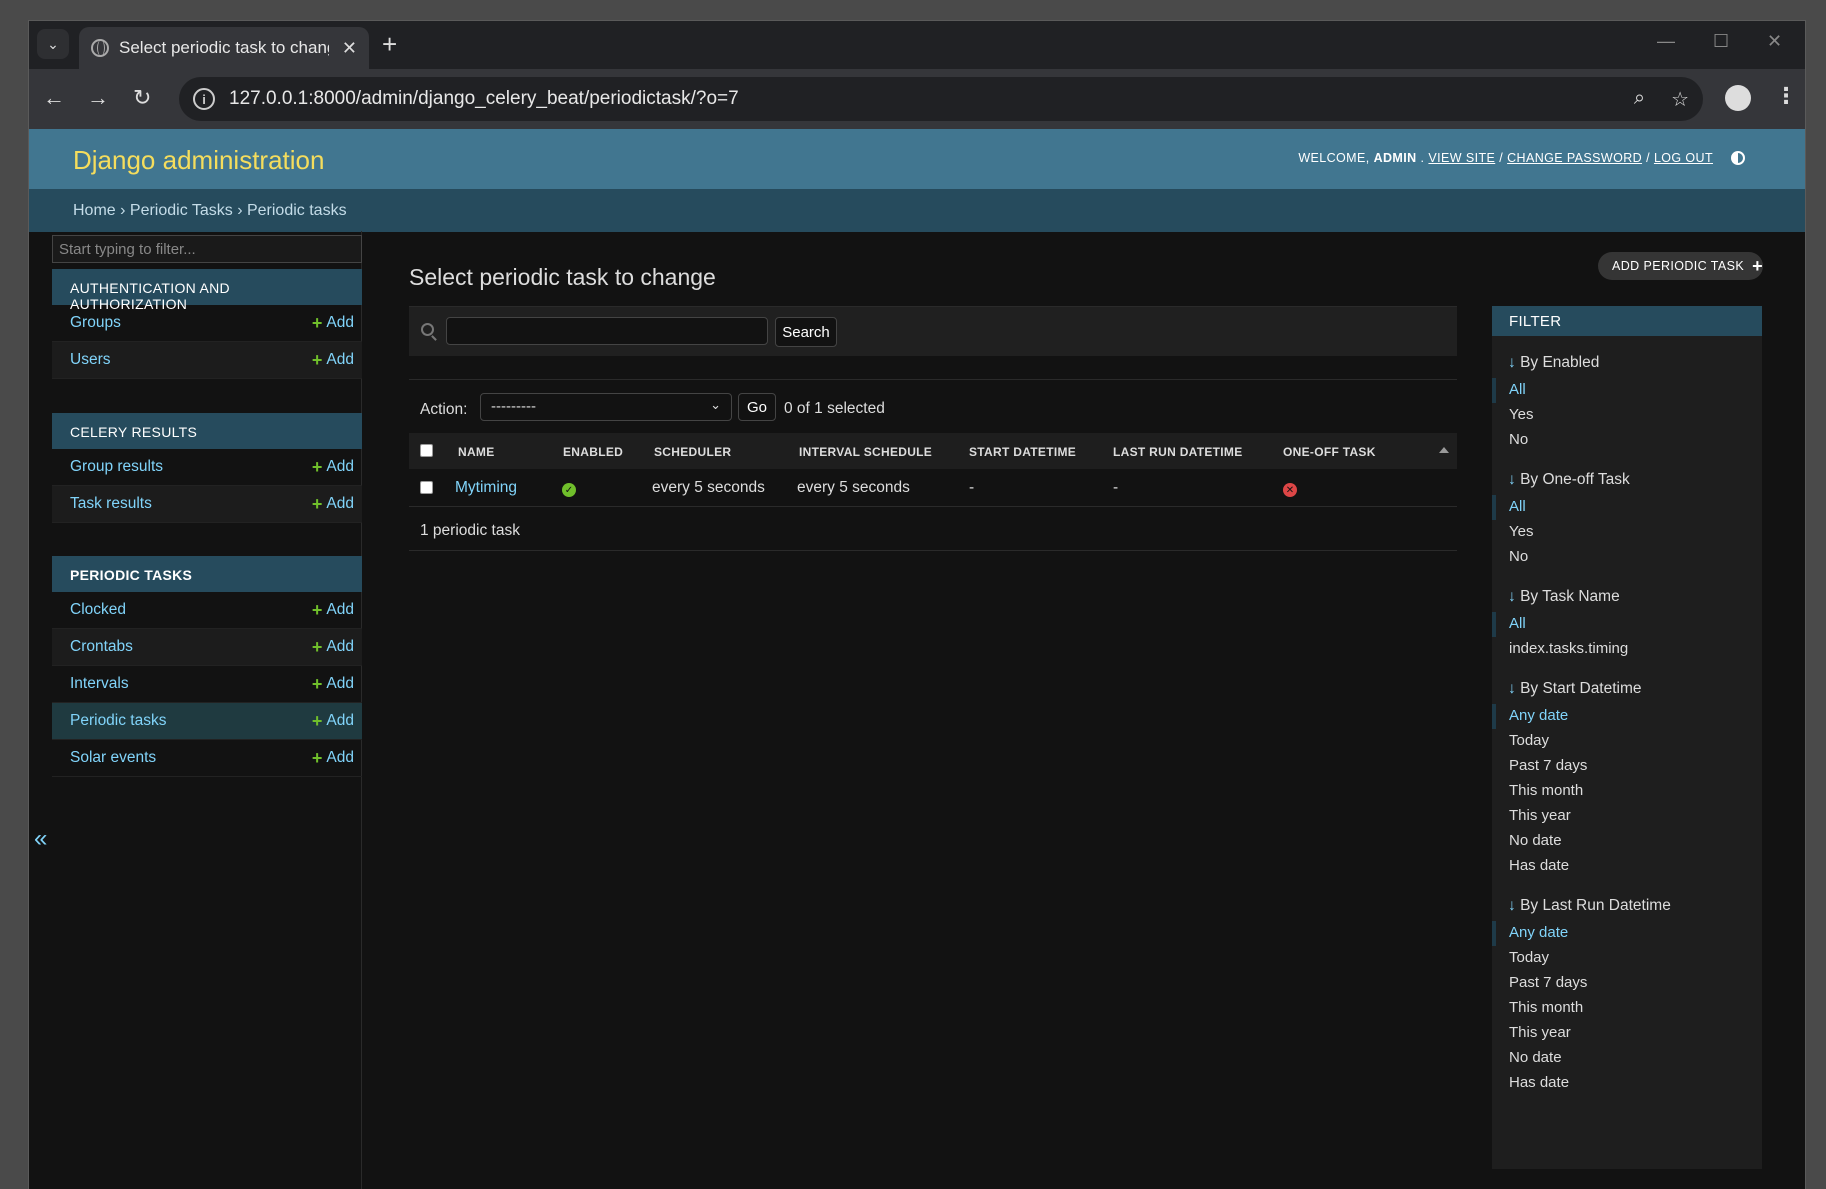 The width and height of the screenshot is (1826, 1189). I want to click on task-name-link: Mytiming, so click(486, 488).